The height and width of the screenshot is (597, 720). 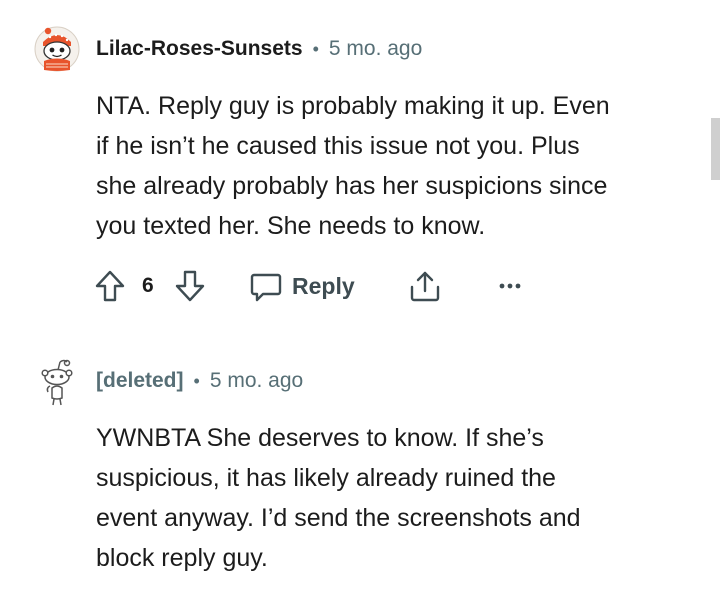 I want to click on reply-label: Reply, so click(x=323, y=285).